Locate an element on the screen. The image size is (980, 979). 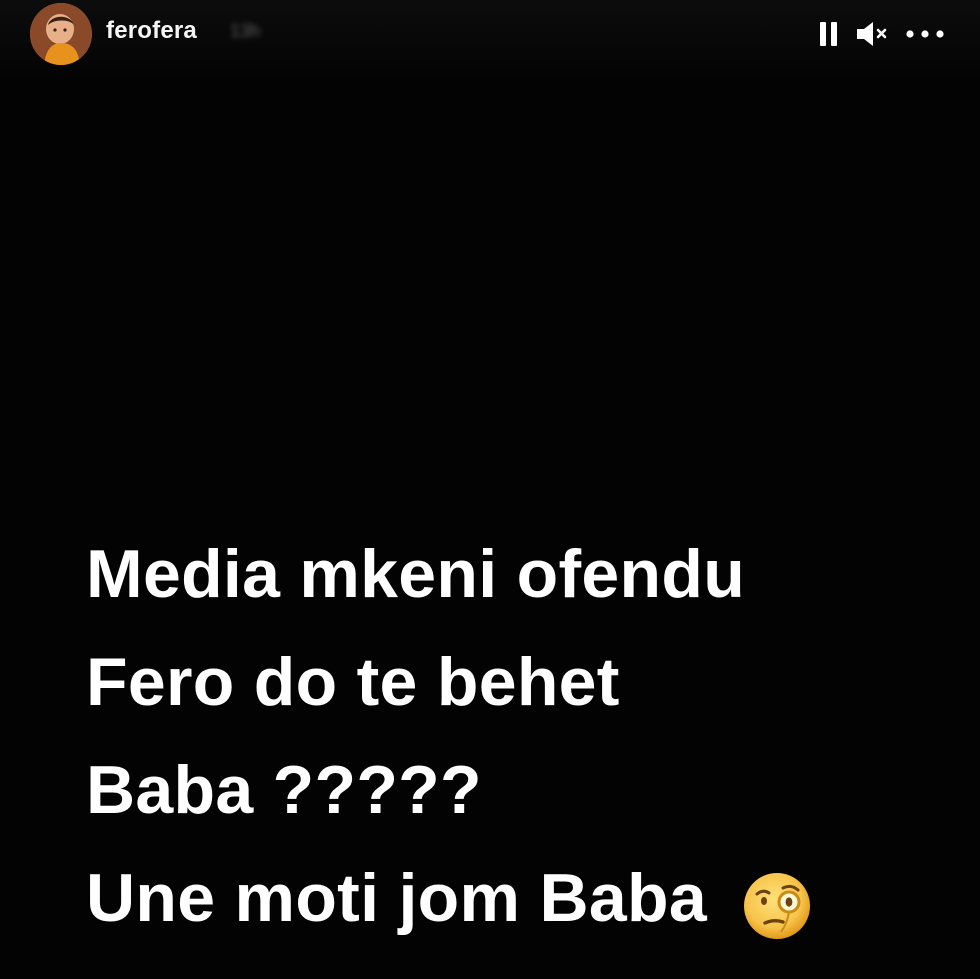
more-options-icon is located at coordinates (925, 34).